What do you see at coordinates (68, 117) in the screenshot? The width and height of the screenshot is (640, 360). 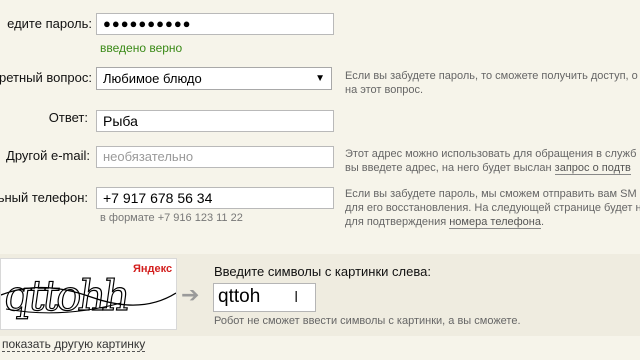 I see `answer-label: Ответ:` at bounding box center [68, 117].